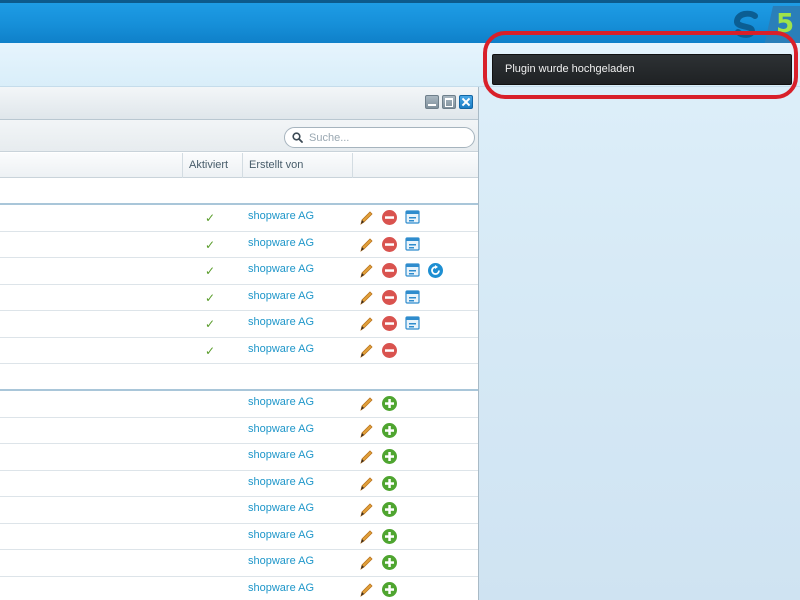  Describe the element at coordinates (212, 165) in the screenshot. I see `column-header-activated: Aktiviert` at that location.